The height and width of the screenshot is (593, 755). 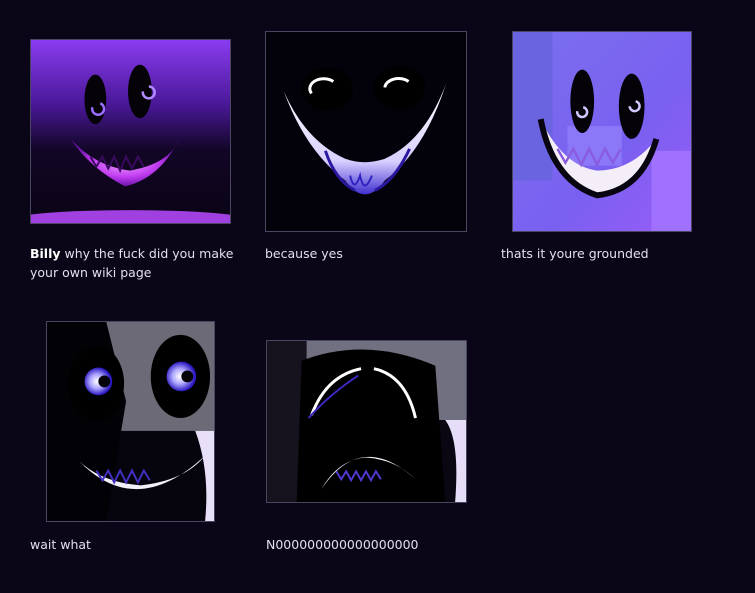 I want to click on gallery-image-noooo, so click(x=366, y=421).